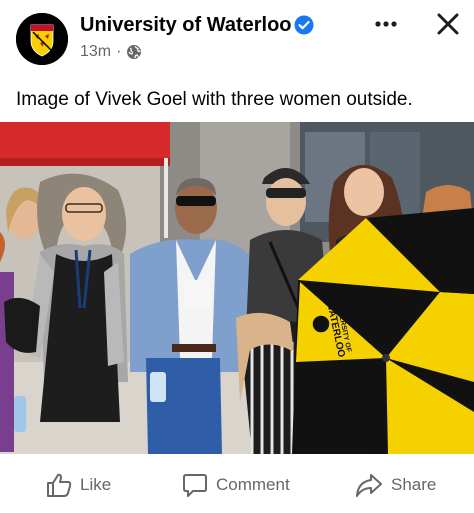  What do you see at coordinates (448, 24) in the screenshot?
I see `close-icon` at bounding box center [448, 24].